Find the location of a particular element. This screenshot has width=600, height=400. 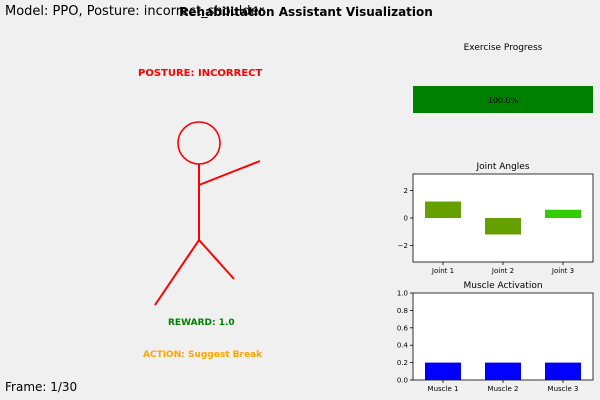

muscle-activation-xtick-label: Muscle 1 is located at coordinates (443, 389).